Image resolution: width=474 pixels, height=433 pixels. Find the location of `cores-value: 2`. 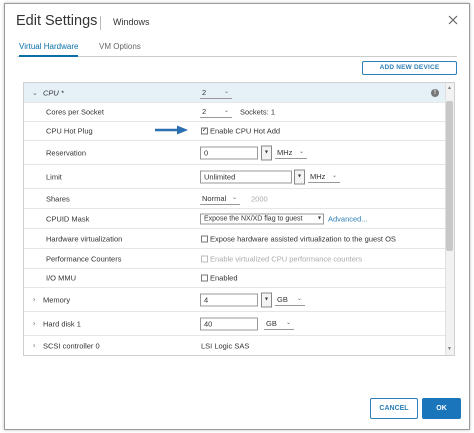

cores-value: 2 is located at coordinates (204, 111).